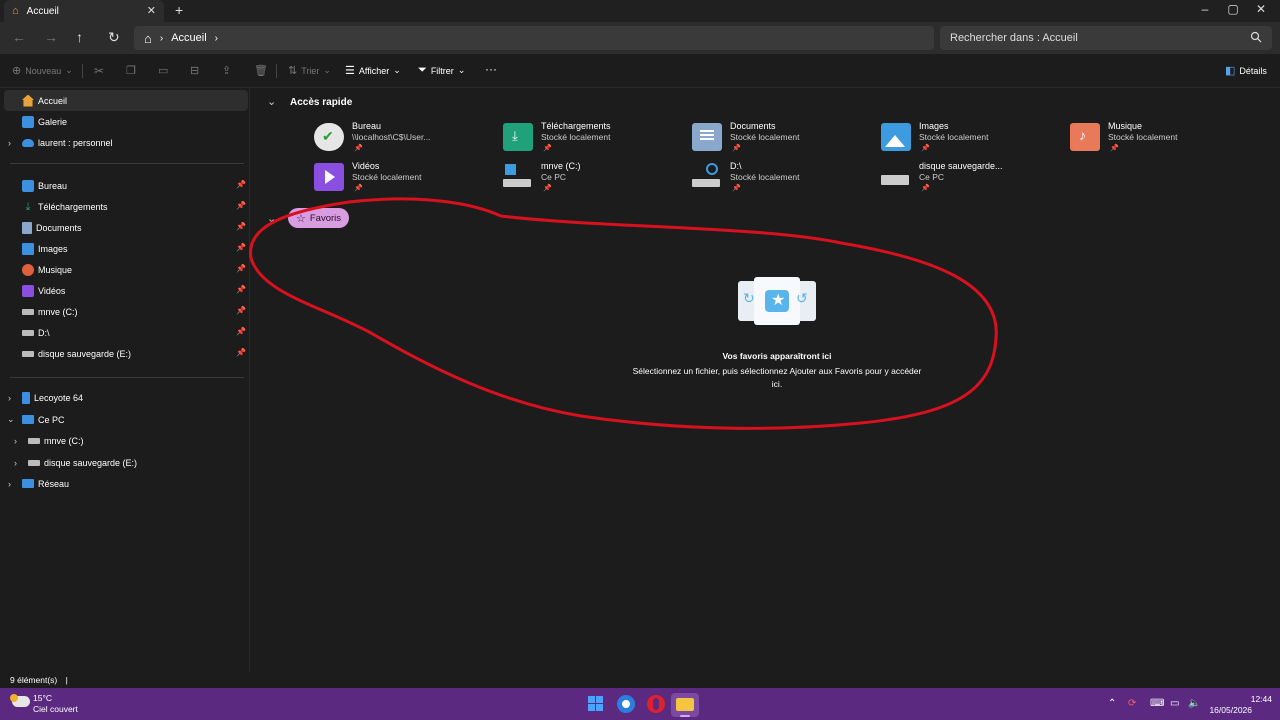 Image resolution: width=1280 pixels, height=720 pixels. I want to click on sidebar-item-bureau: Bureau 📌, so click(126, 185).